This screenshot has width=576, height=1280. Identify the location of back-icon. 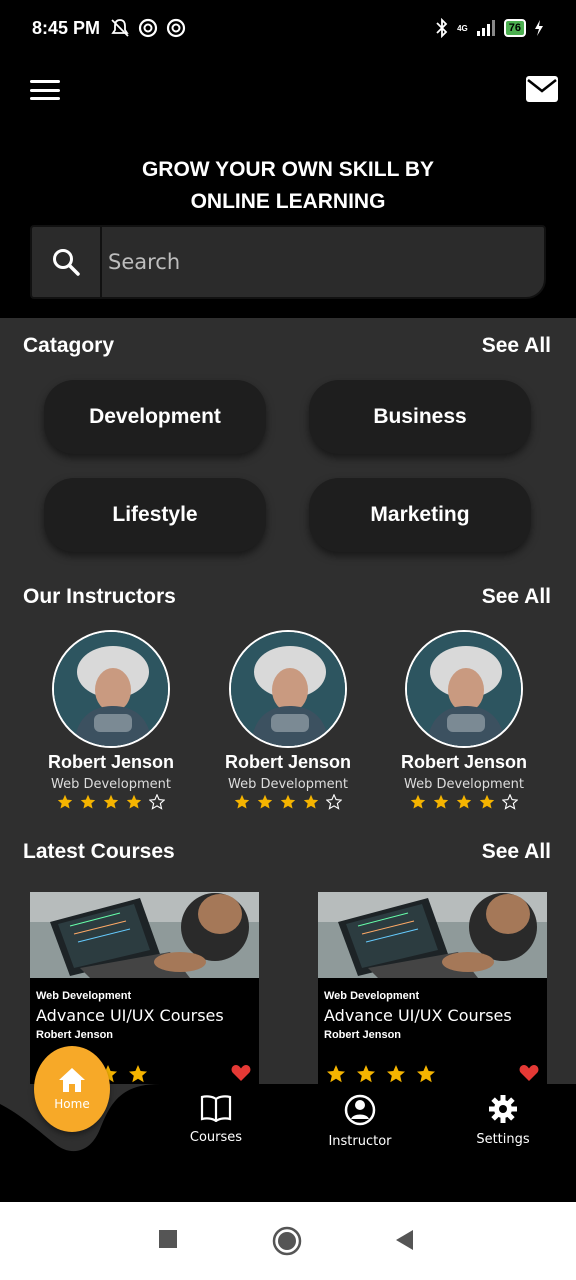
(404, 1240).